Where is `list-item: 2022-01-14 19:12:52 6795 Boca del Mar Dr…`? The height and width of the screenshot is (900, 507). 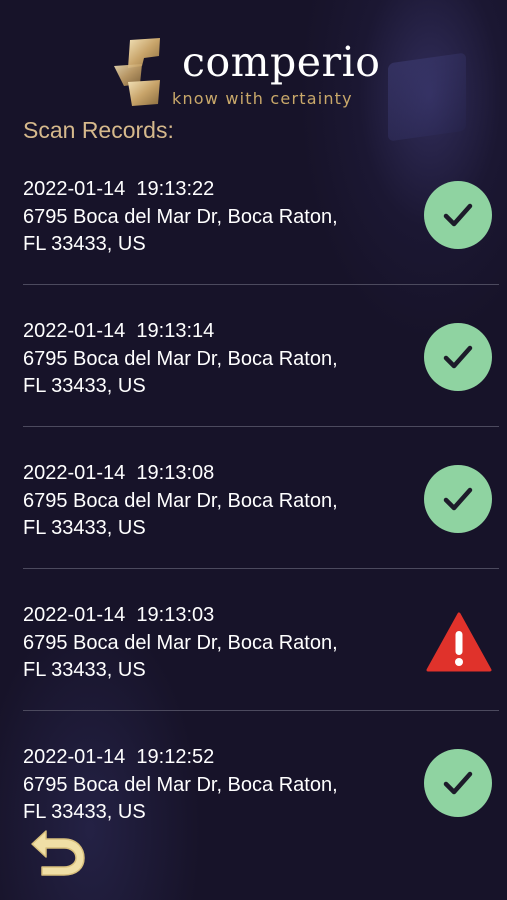 list-item: 2022-01-14 19:12:52 6795 Boca del Mar Dr… is located at coordinates (261, 781).